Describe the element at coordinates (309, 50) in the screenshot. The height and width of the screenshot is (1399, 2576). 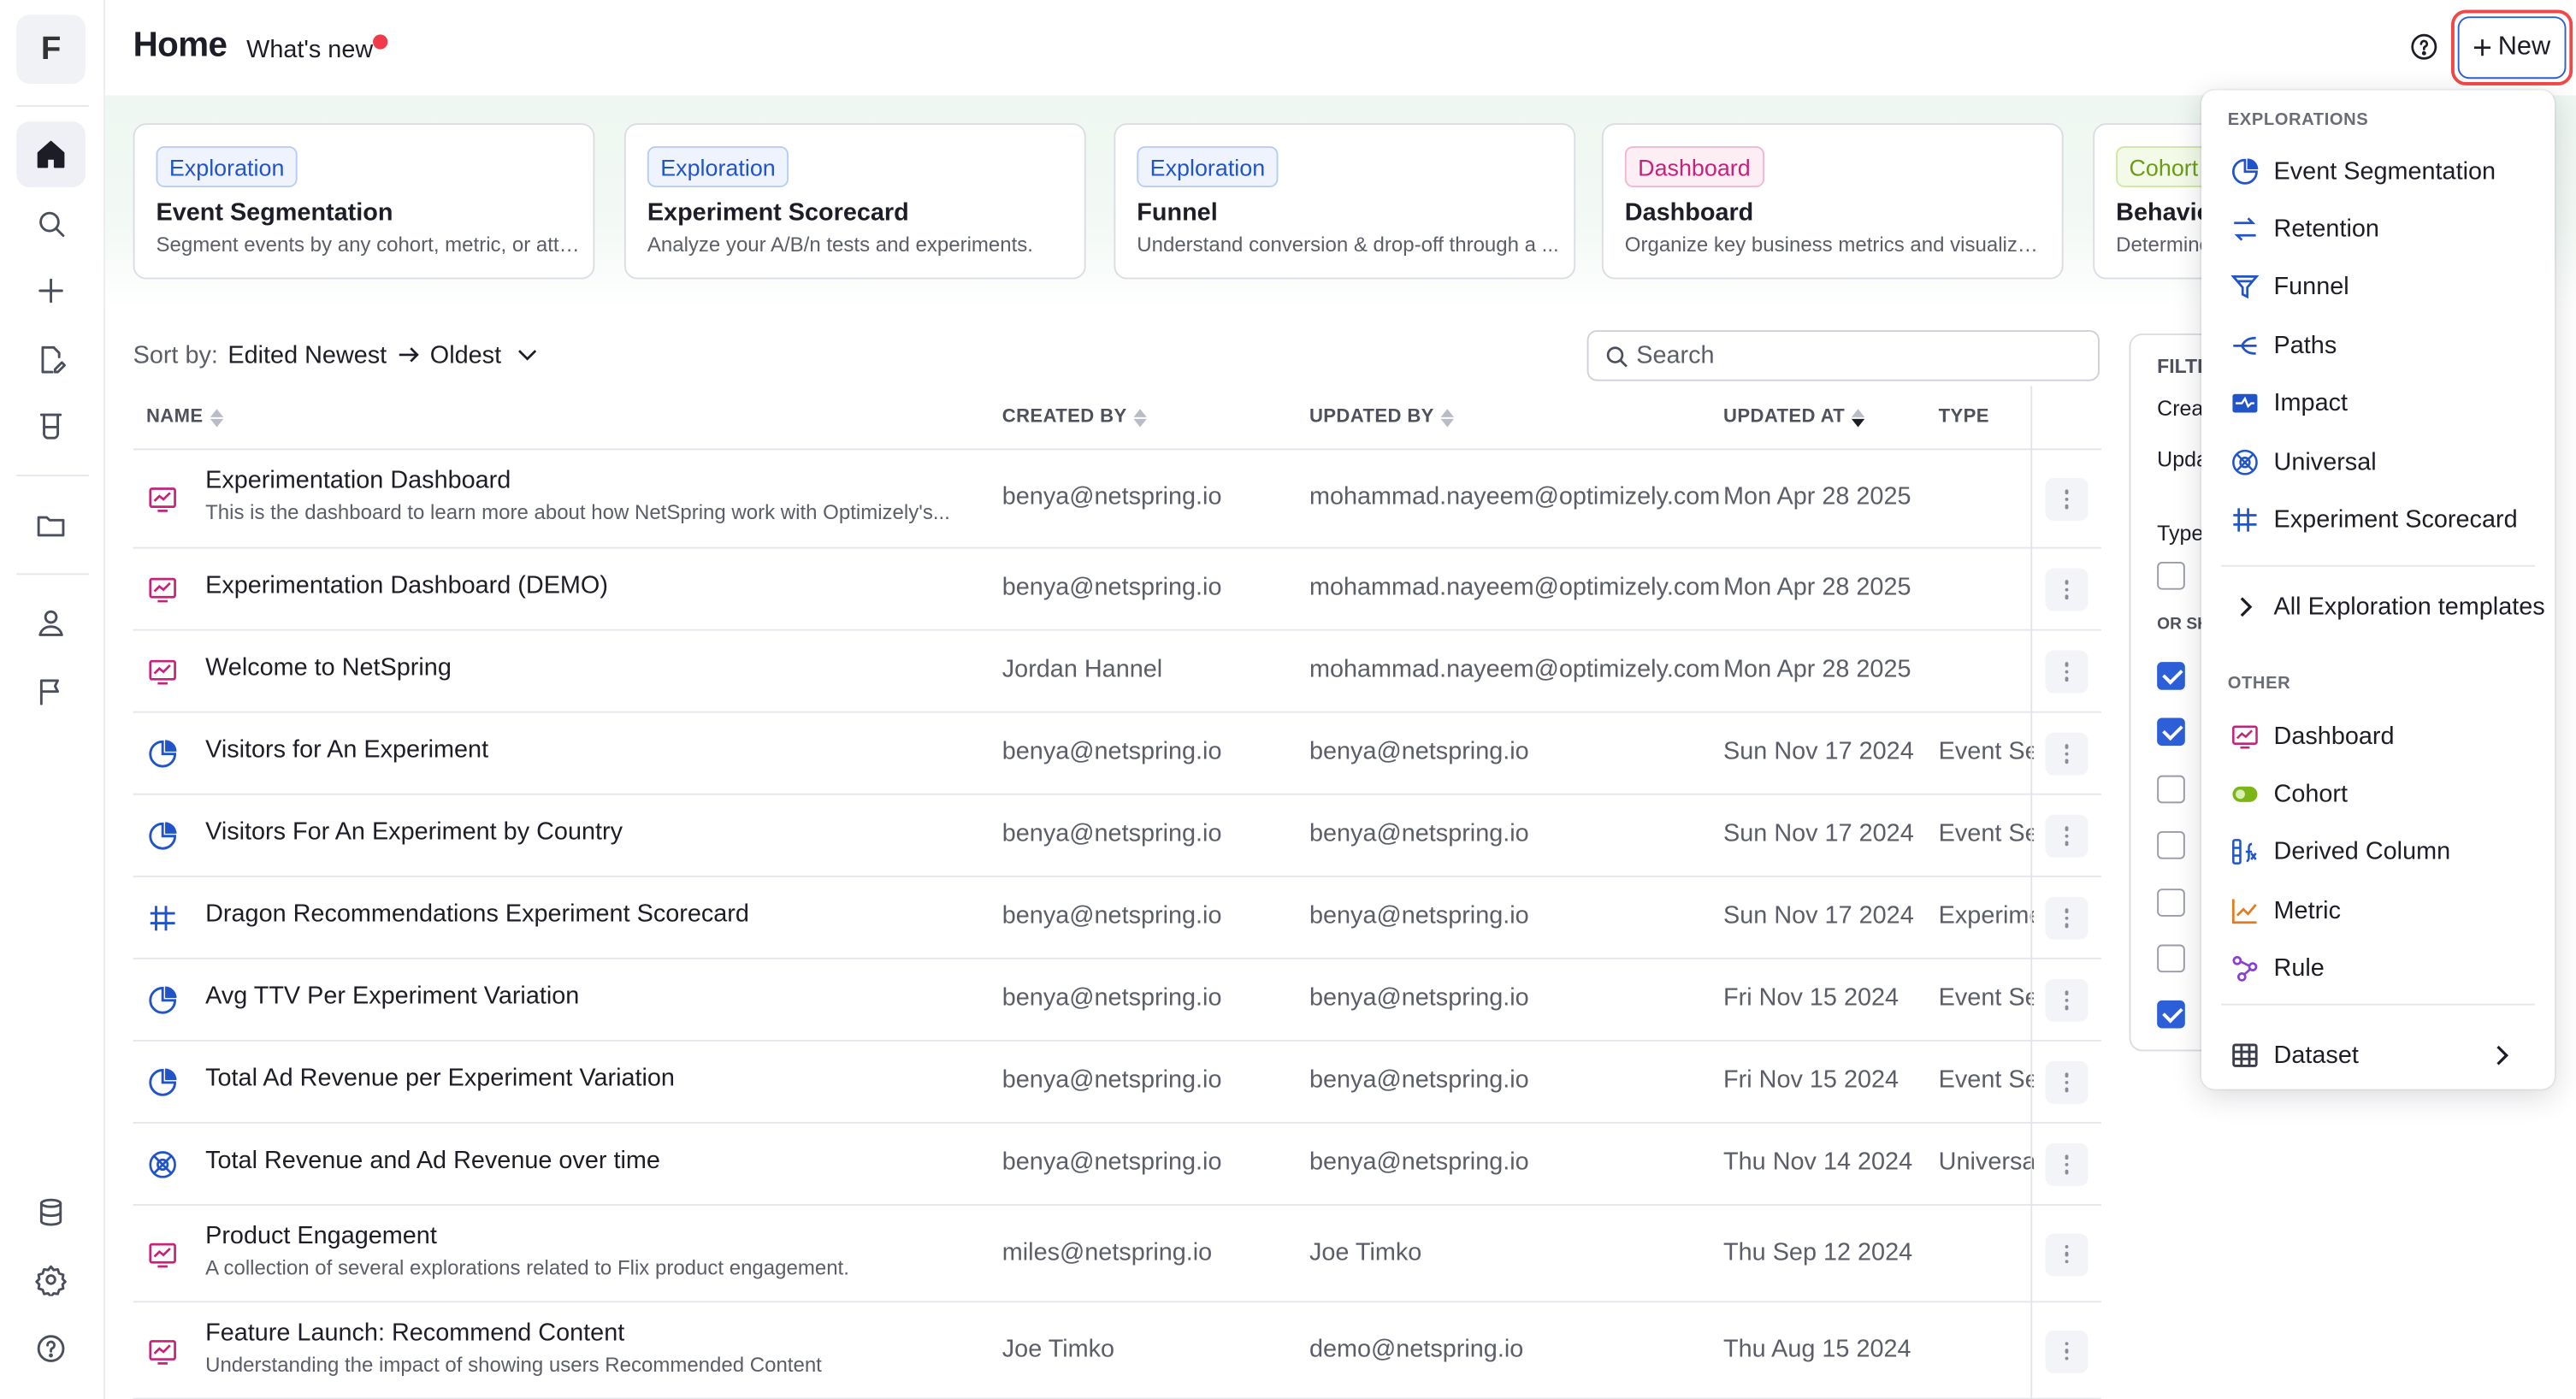
I see `whats-new-link: What's new` at that location.